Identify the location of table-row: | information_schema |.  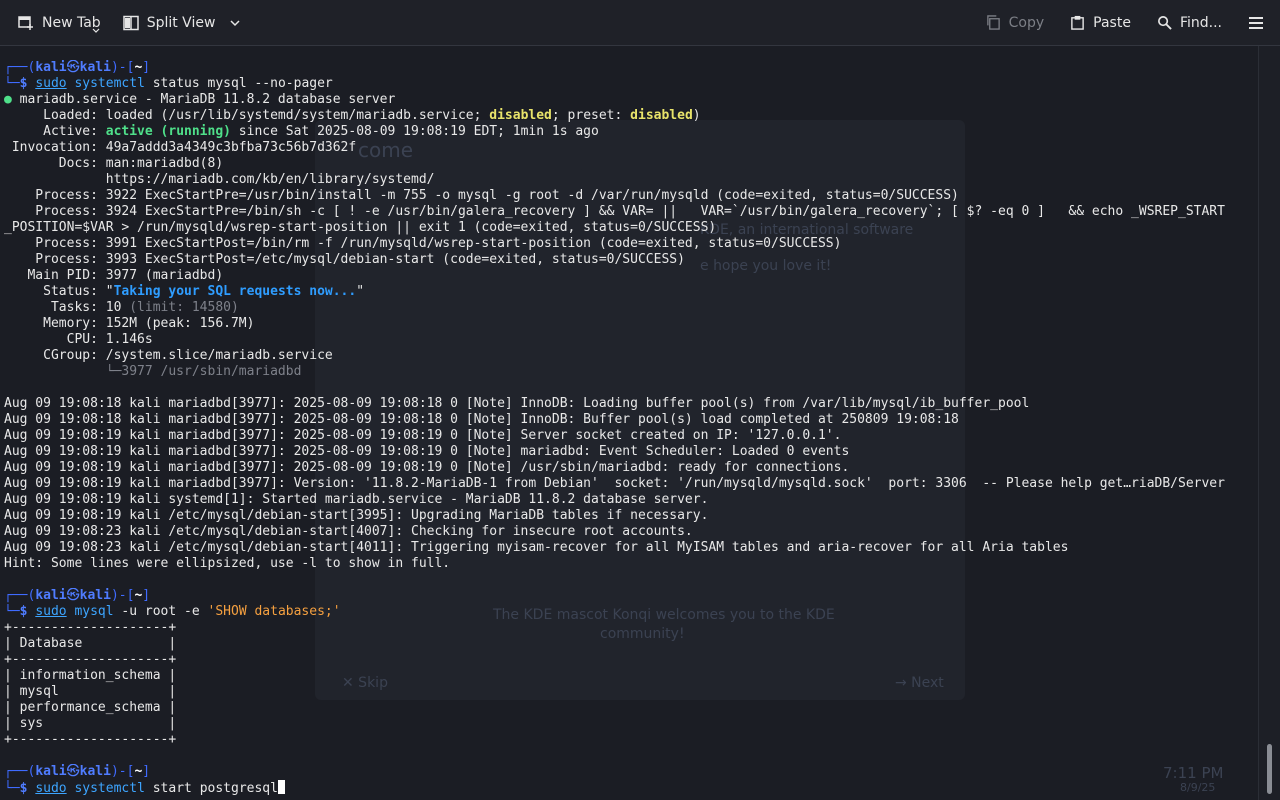
(90, 675).